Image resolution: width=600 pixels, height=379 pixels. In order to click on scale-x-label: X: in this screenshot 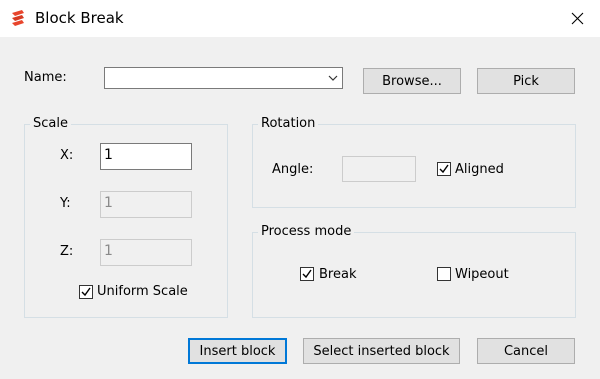, I will do `click(67, 155)`.